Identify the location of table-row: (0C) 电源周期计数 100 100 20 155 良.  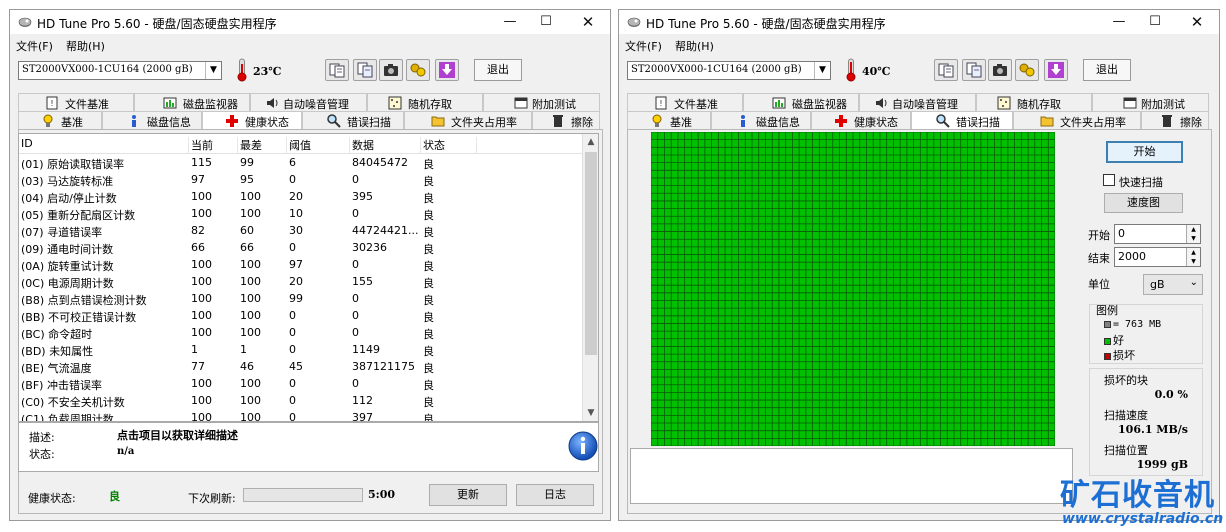
(301, 282).